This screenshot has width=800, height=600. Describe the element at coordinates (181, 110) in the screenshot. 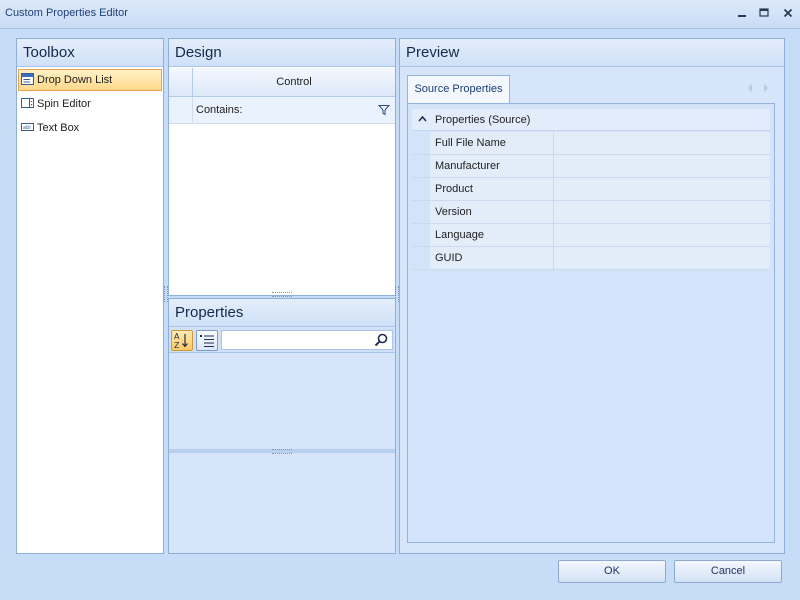

I see `row-indicator-filter` at that location.